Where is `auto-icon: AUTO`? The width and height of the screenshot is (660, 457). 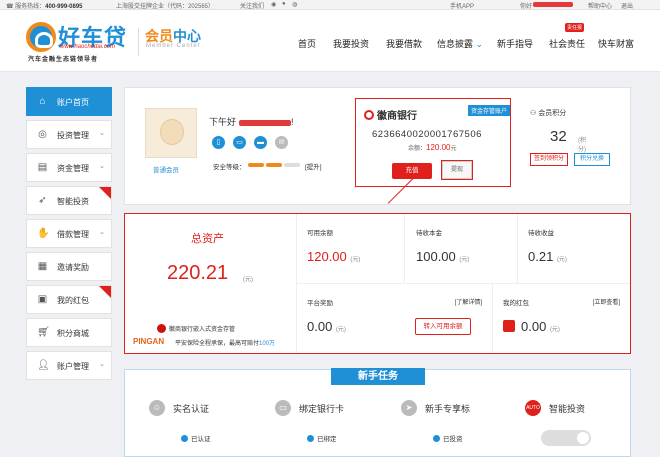
auto-icon: AUTO is located at coordinates (533, 408).